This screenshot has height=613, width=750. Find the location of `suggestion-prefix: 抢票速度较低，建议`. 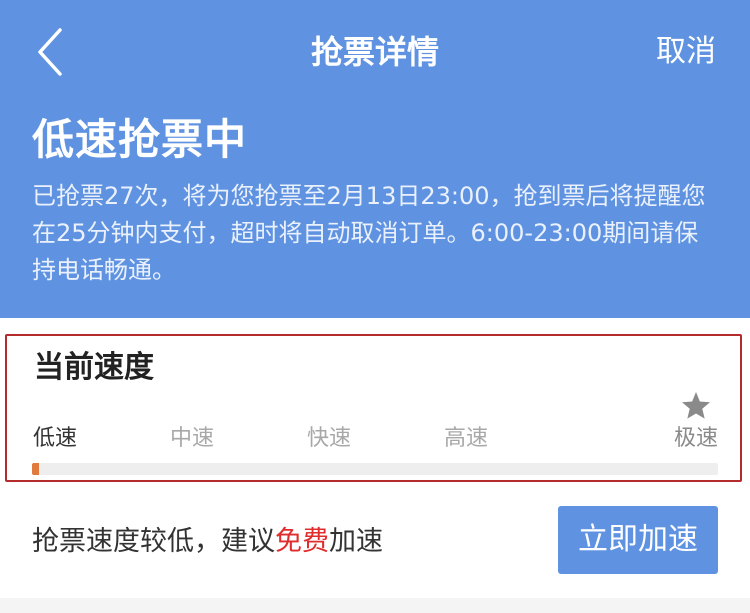

suggestion-prefix: 抢票速度较低，建议 is located at coordinates (153, 541).